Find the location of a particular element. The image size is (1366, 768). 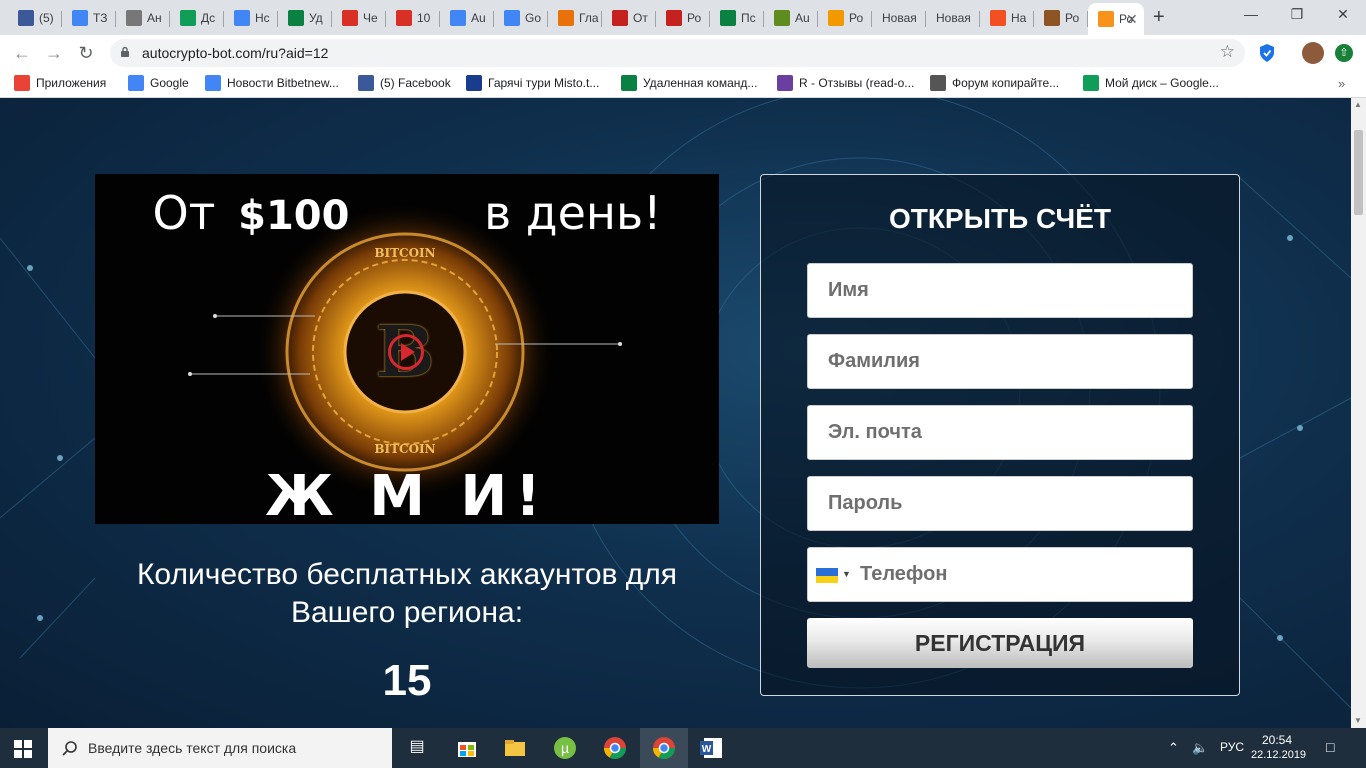

language-indicator: РУС is located at coordinates (1232, 747).